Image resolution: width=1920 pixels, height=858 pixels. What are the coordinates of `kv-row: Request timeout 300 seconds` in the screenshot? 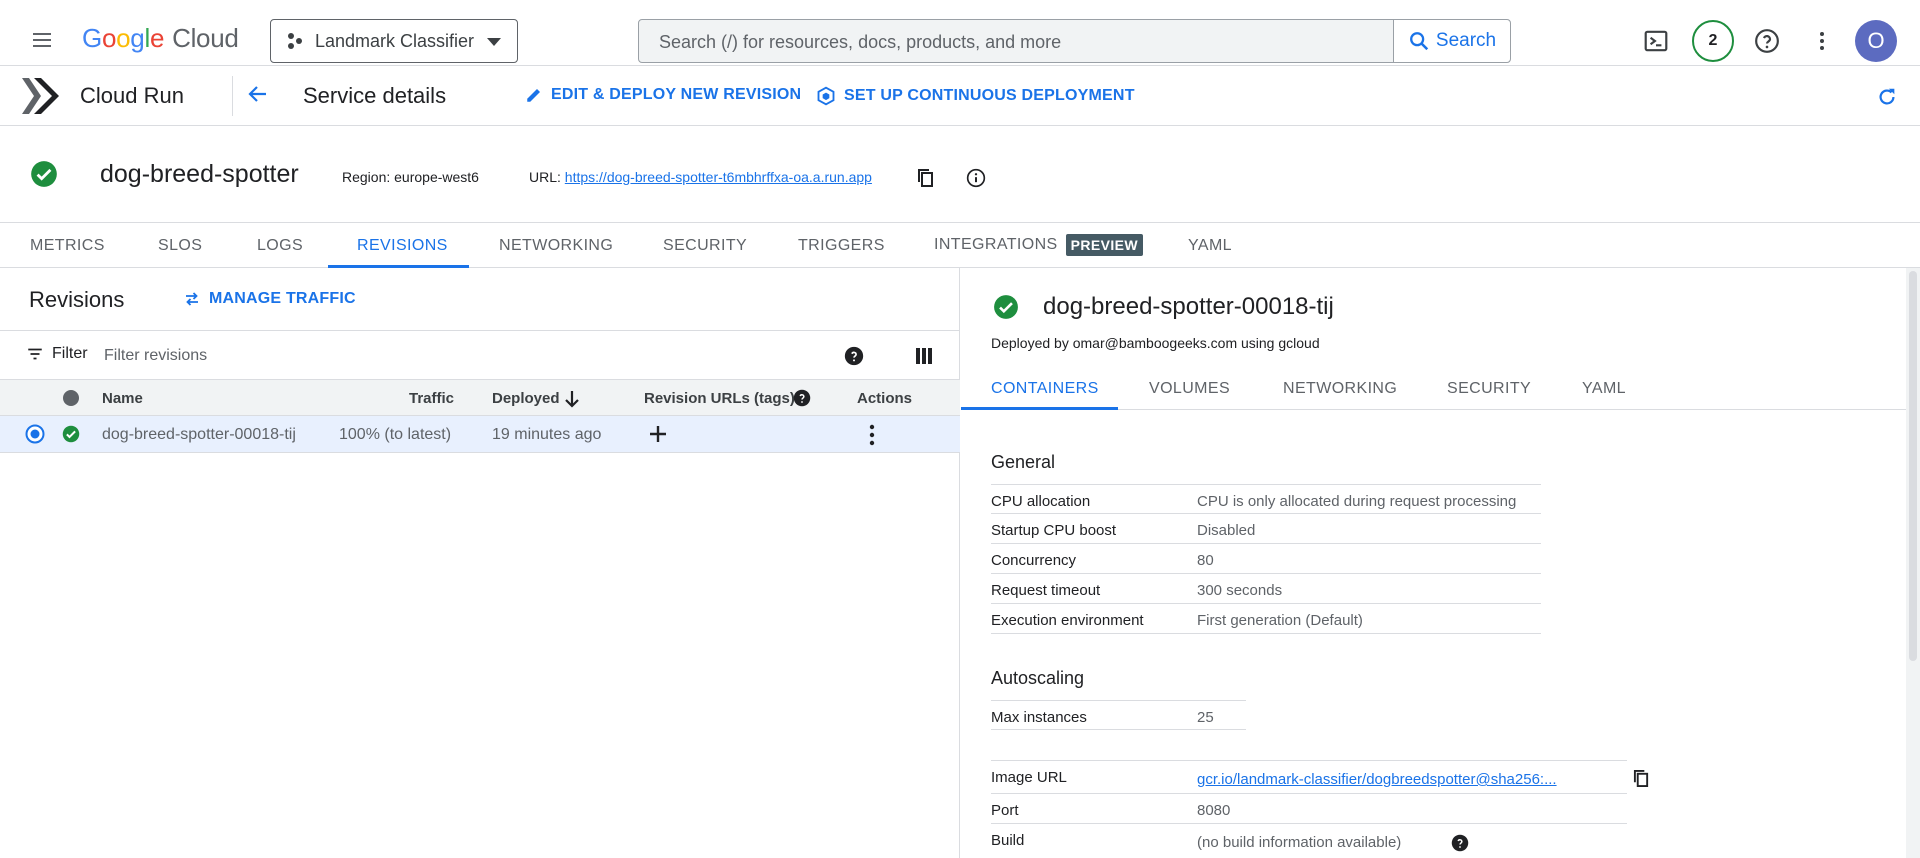 It's located at (1266, 589).